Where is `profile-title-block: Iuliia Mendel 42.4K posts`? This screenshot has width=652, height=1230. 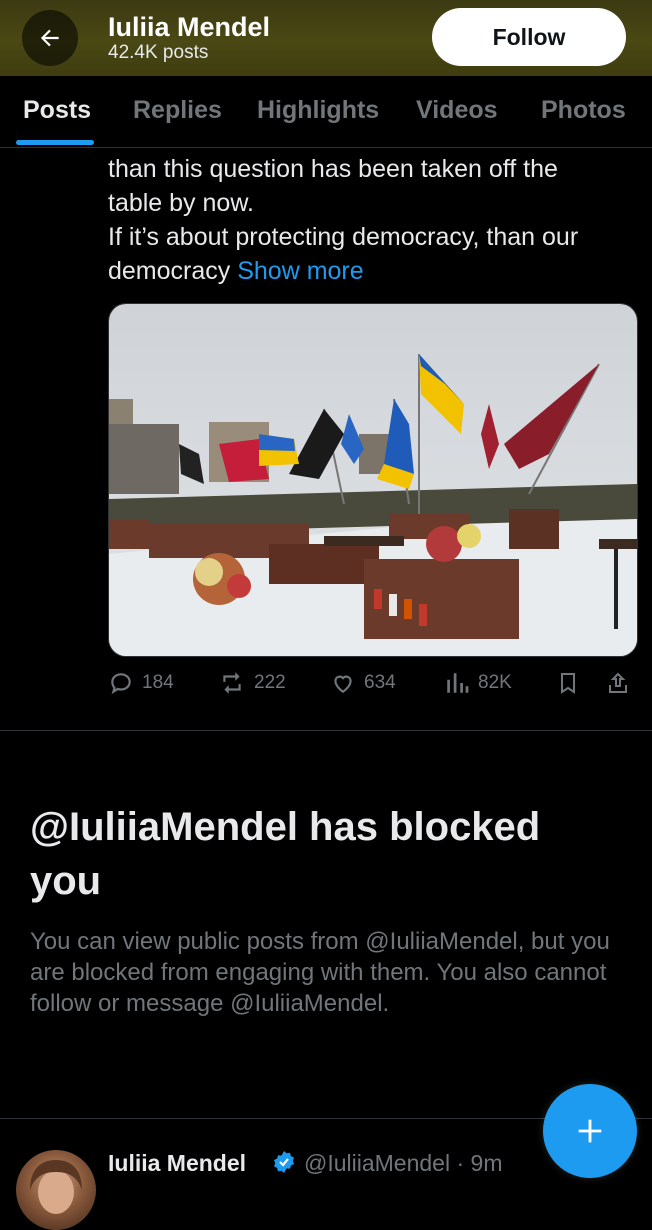 profile-title-block: Iuliia Mendel 42.4K posts is located at coordinates (189, 38).